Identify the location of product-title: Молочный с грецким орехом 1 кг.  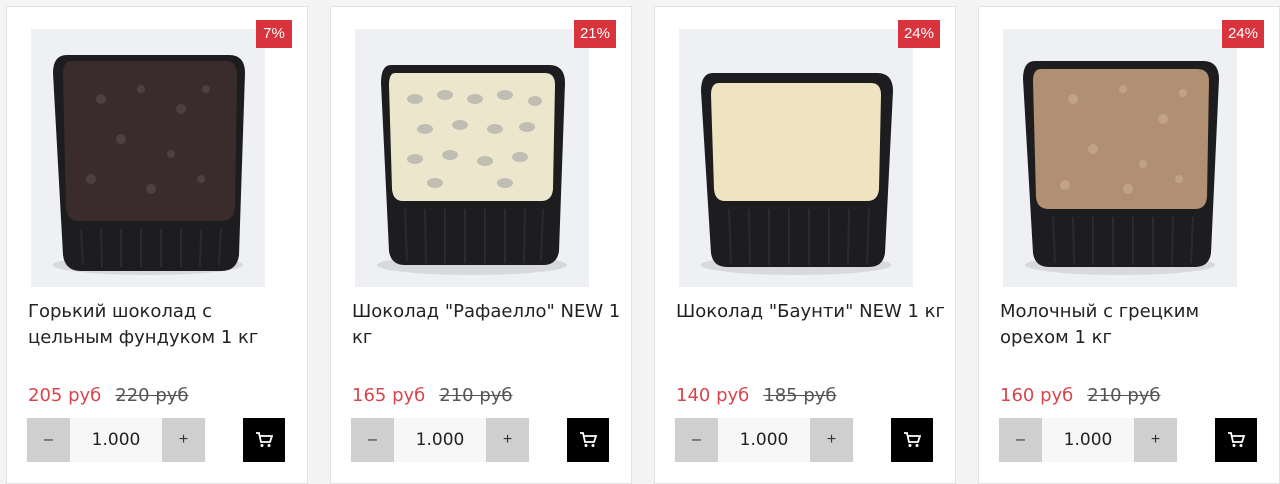
(1135, 325).